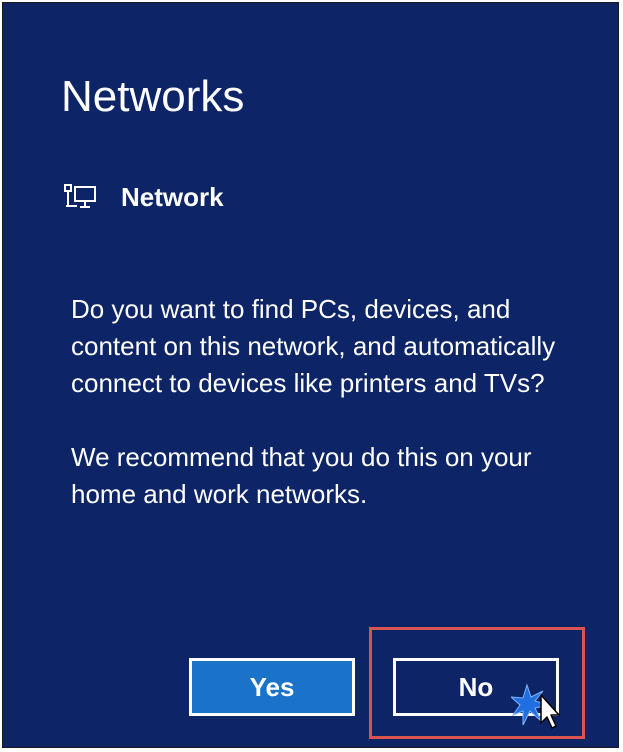 Image resolution: width=623 pixels, height=752 pixels. Describe the element at coordinates (272, 687) in the screenshot. I see `yes-button: Yes` at that location.